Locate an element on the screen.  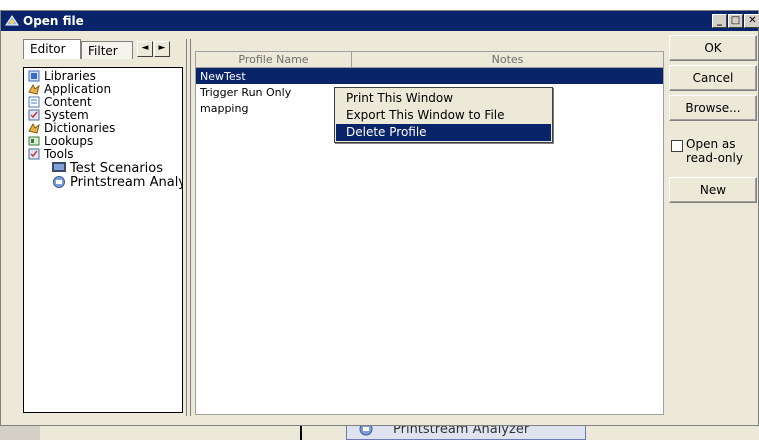
menu-item-print-window: Print This Window is located at coordinates (443, 98).